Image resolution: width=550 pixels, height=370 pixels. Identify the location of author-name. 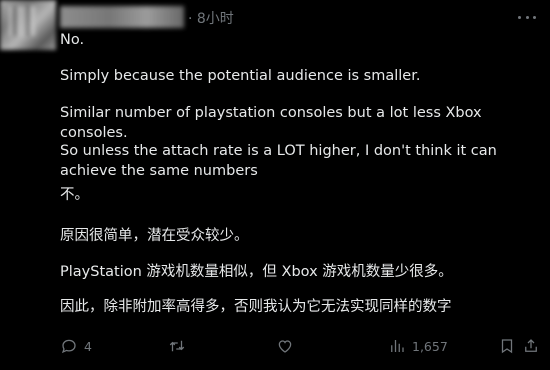
(122, 17).